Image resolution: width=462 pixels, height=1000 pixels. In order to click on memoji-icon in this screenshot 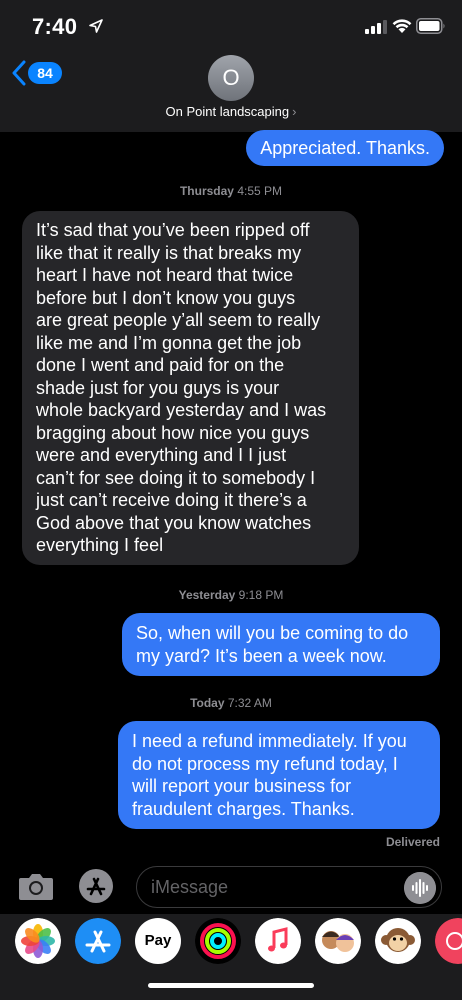, I will do `click(338, 941)`.